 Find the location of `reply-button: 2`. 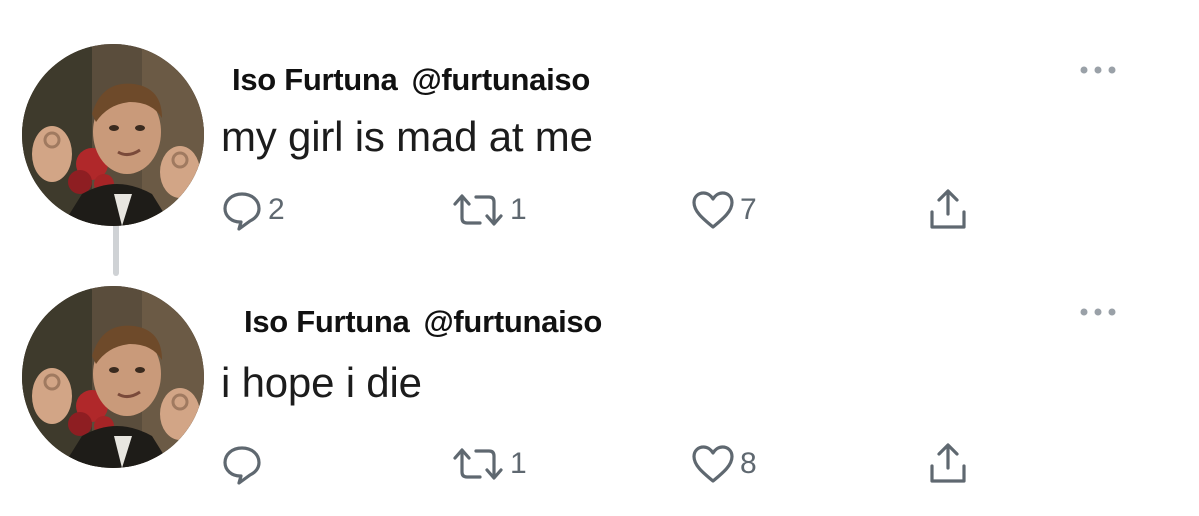

reply-button: 2 is located at coordinates (252, 210).